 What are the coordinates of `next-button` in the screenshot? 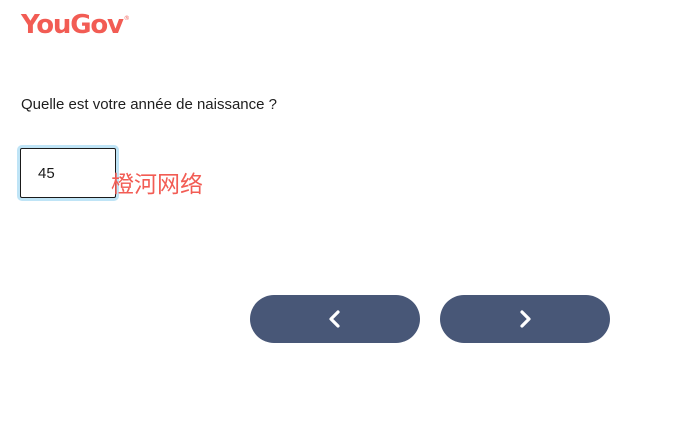 It's located at (525, 319).